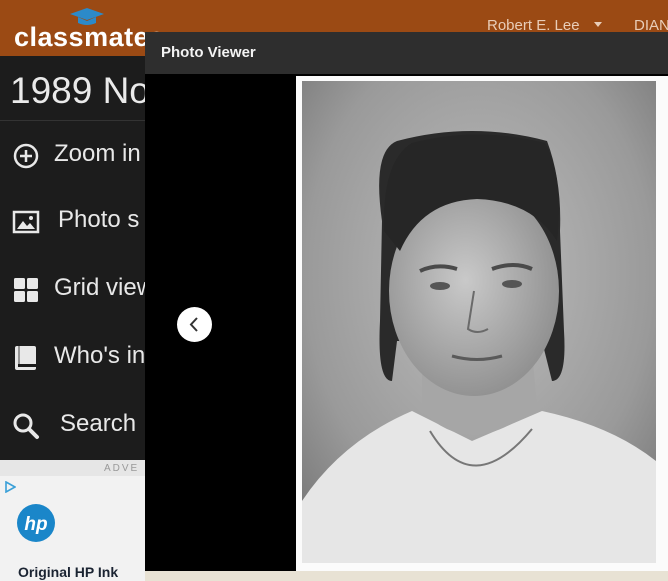  Describe the element at coordinates (89, 37) in the screenshot. I see `classmates-logo: classmates` at that location.